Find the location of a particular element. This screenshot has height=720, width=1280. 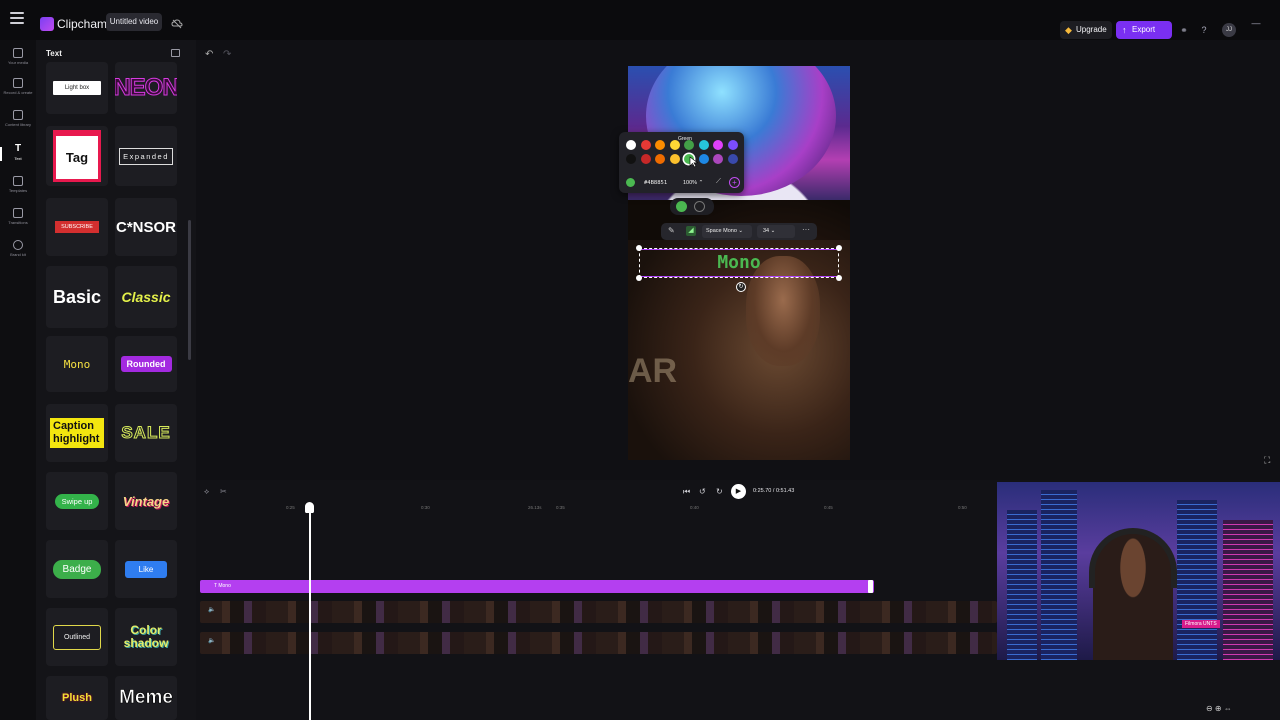

text-style-like: Like is located at coordinates (146, 569).